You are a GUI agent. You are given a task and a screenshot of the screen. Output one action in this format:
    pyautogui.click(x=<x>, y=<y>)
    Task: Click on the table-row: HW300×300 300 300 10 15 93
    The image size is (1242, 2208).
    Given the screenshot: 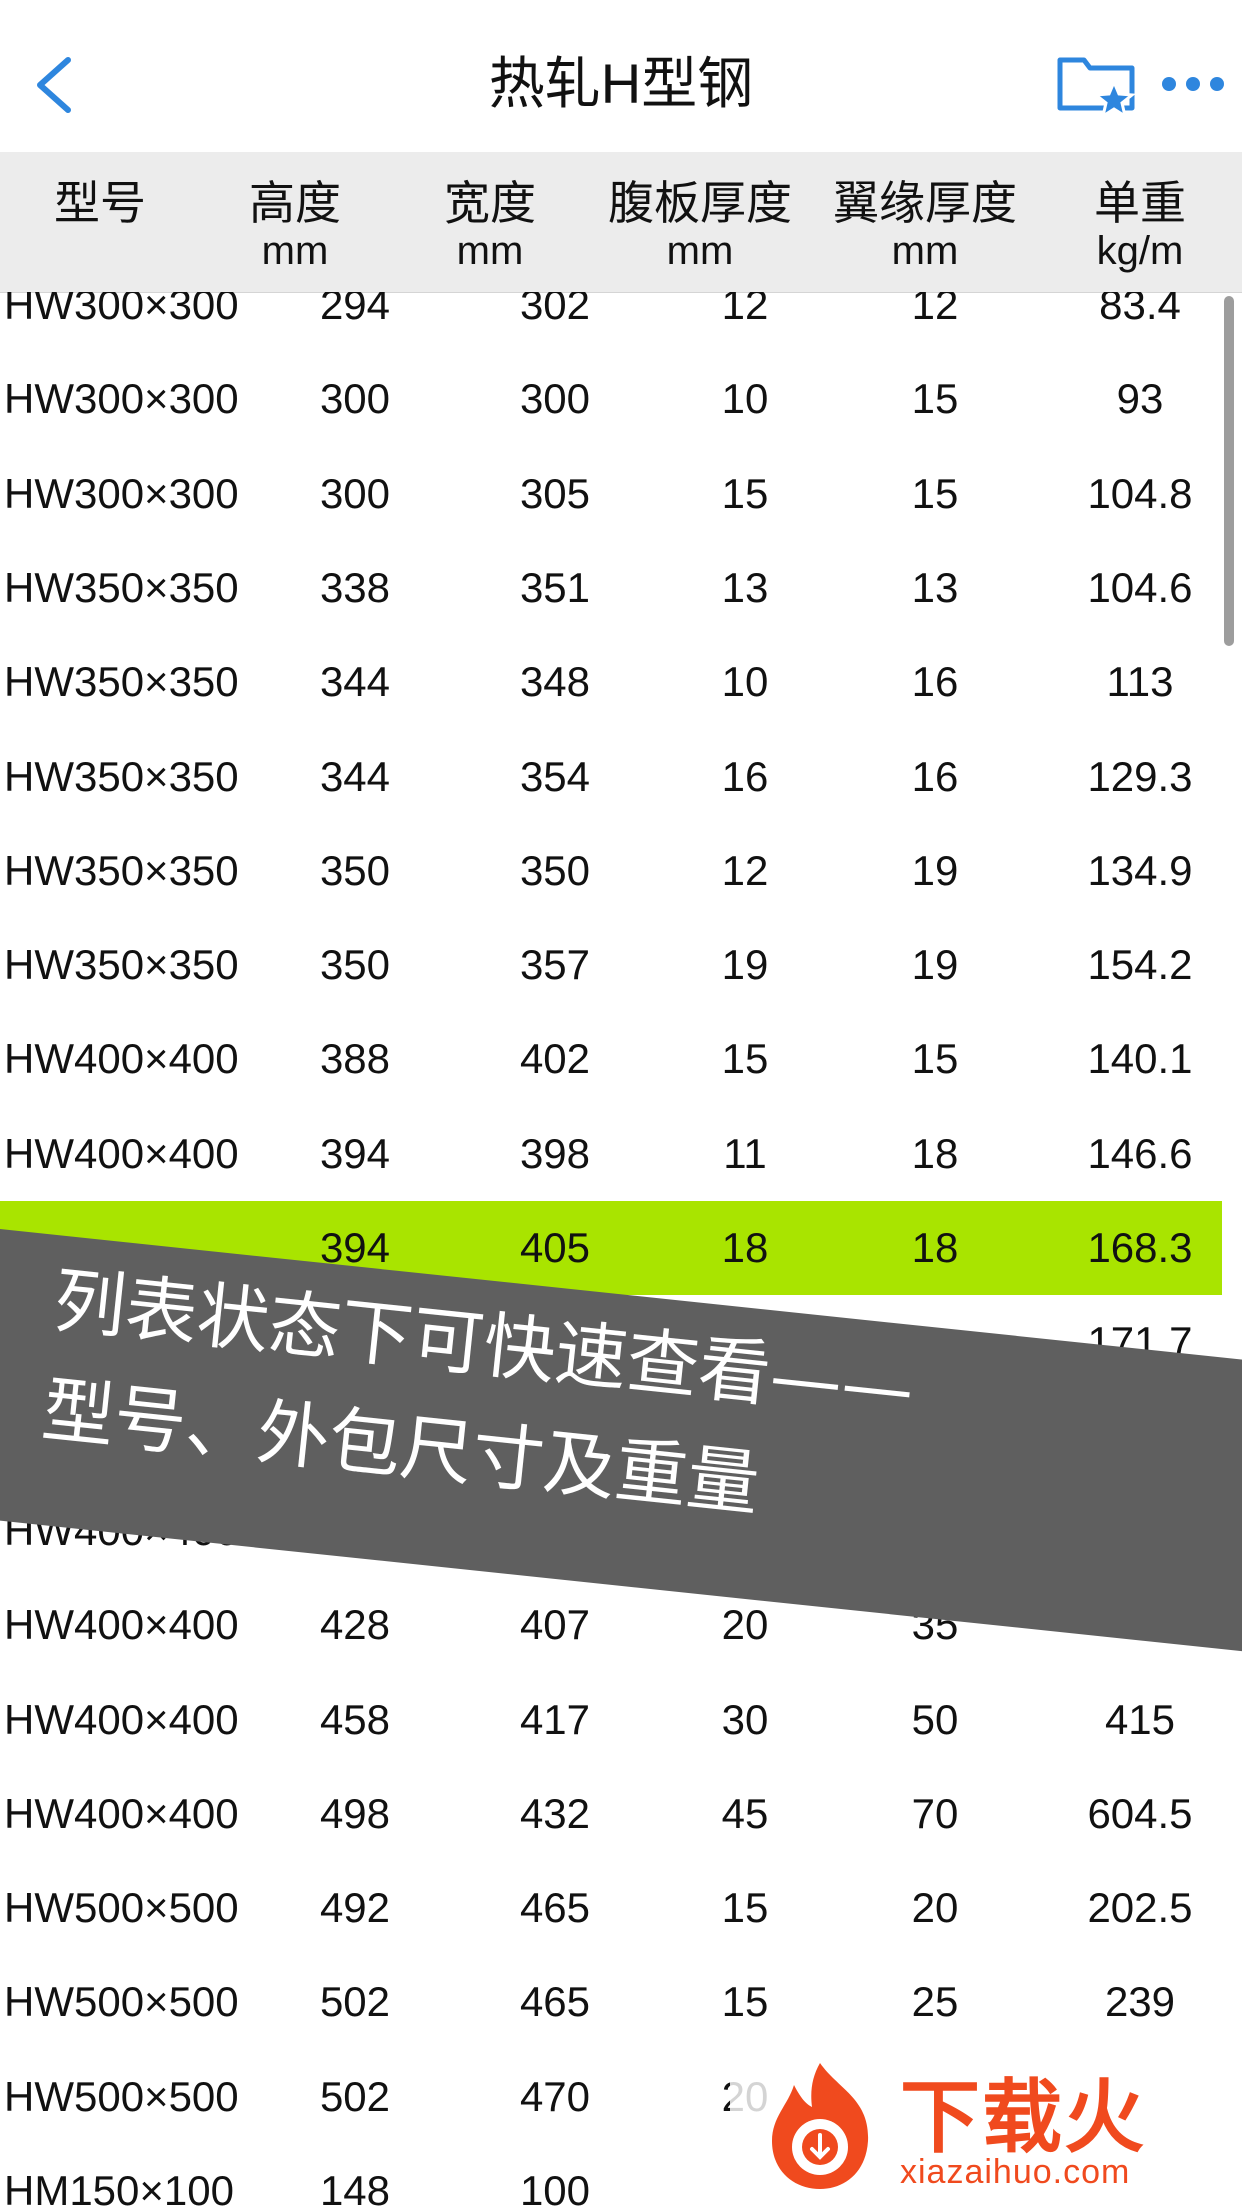 What is the action you would take?
    pyautogui.click(x=611, y=399)
    